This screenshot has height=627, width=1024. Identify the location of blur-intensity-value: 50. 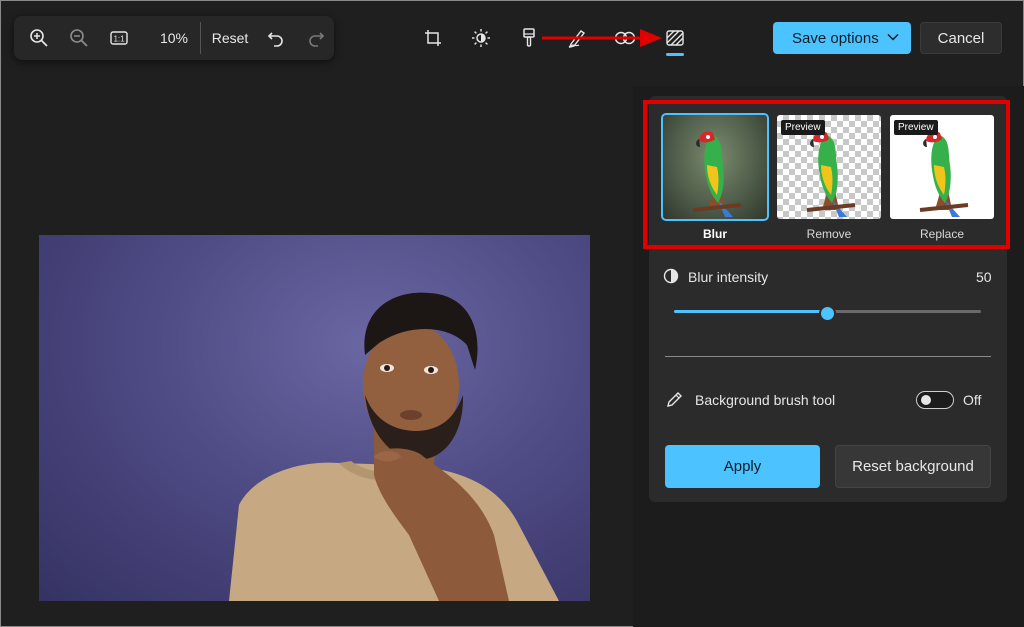
(984, 277).